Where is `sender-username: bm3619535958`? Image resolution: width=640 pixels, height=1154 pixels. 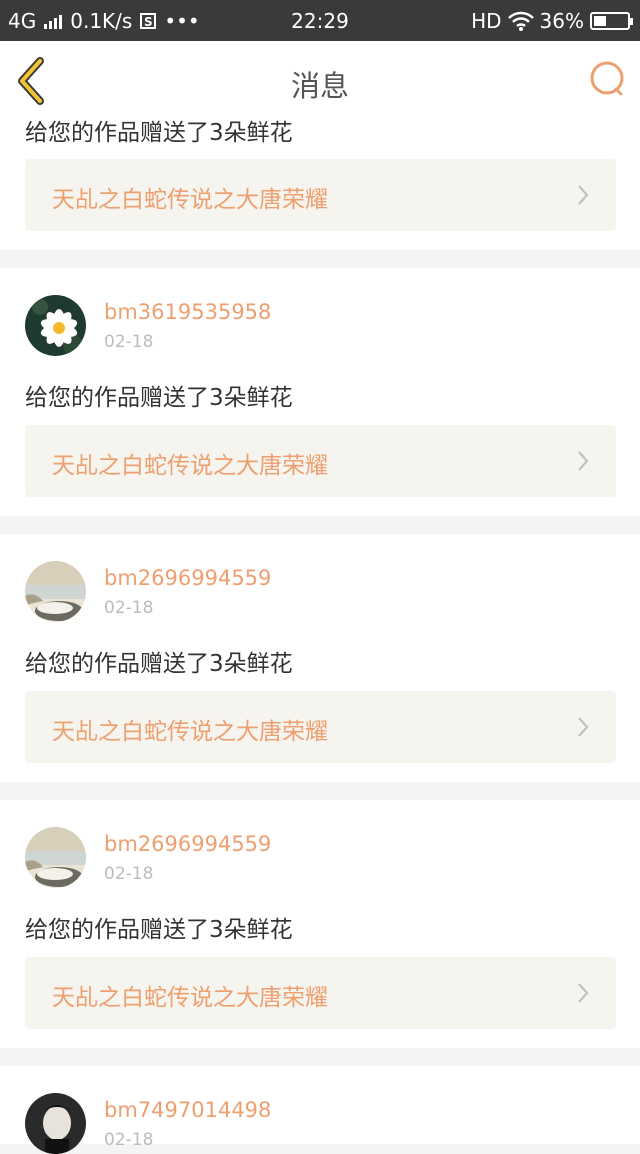
sender-username: bm3619535958 is located at coordinates (187, 312).